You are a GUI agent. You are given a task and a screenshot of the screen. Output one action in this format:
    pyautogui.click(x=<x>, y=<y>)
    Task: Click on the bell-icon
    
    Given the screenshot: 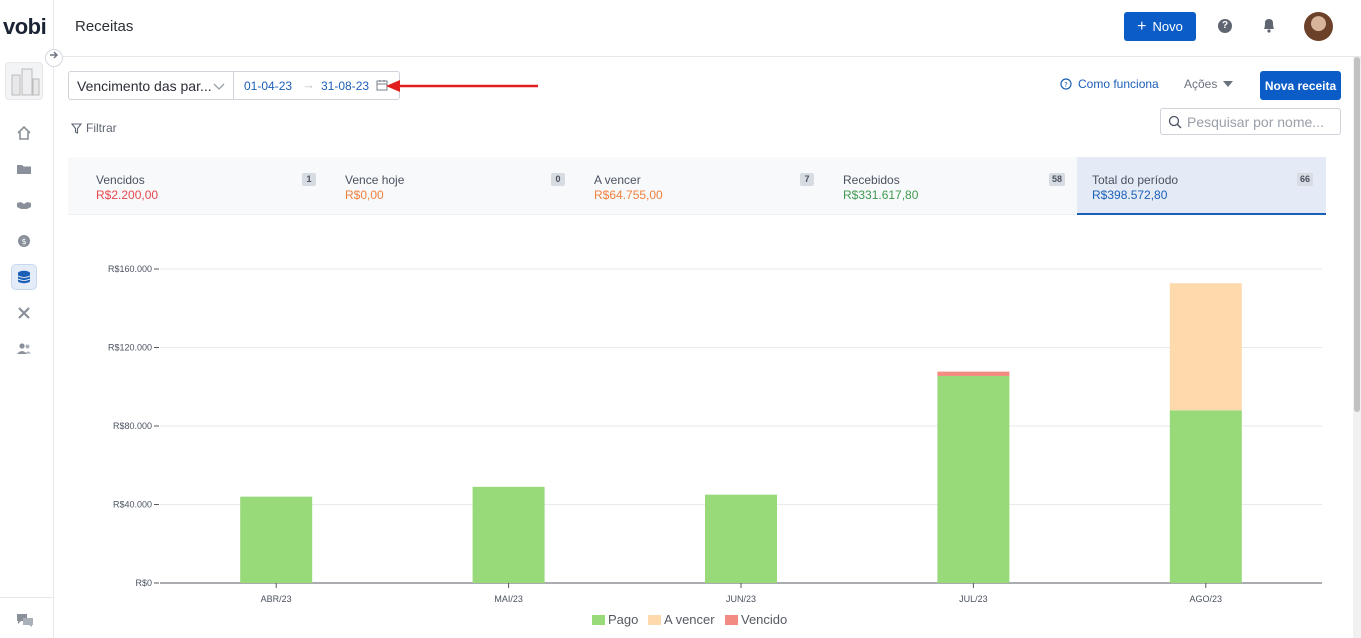 What is the action you would take?
    pyautogui.click(x=1269, y=27)
    